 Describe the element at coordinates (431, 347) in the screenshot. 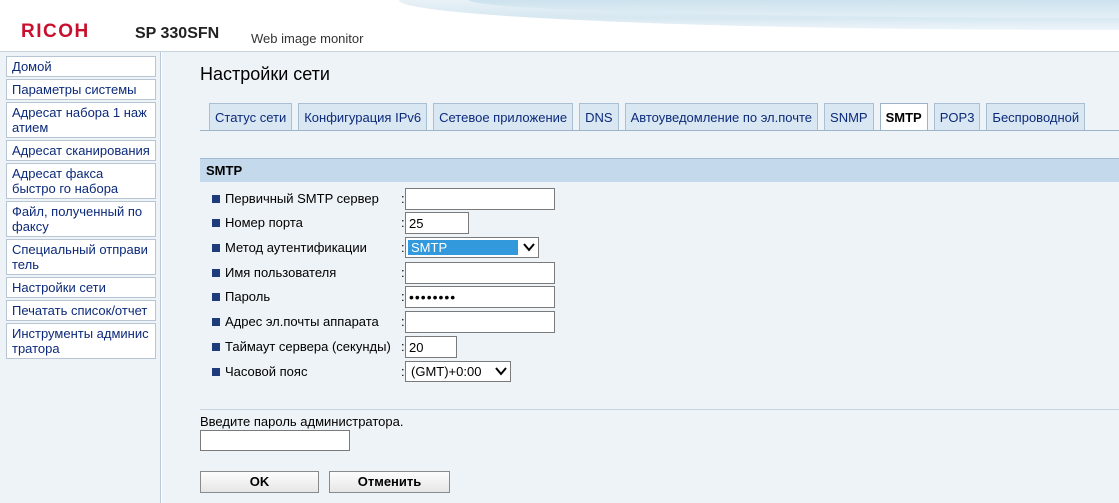

I see `server-timeout-input` at that location.